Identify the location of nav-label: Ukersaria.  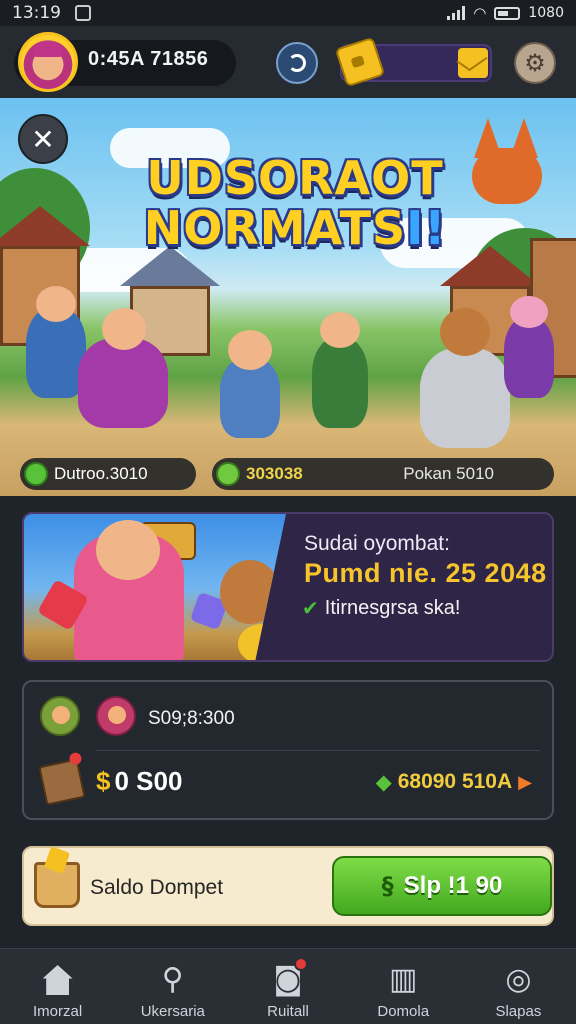
(172, 1011).